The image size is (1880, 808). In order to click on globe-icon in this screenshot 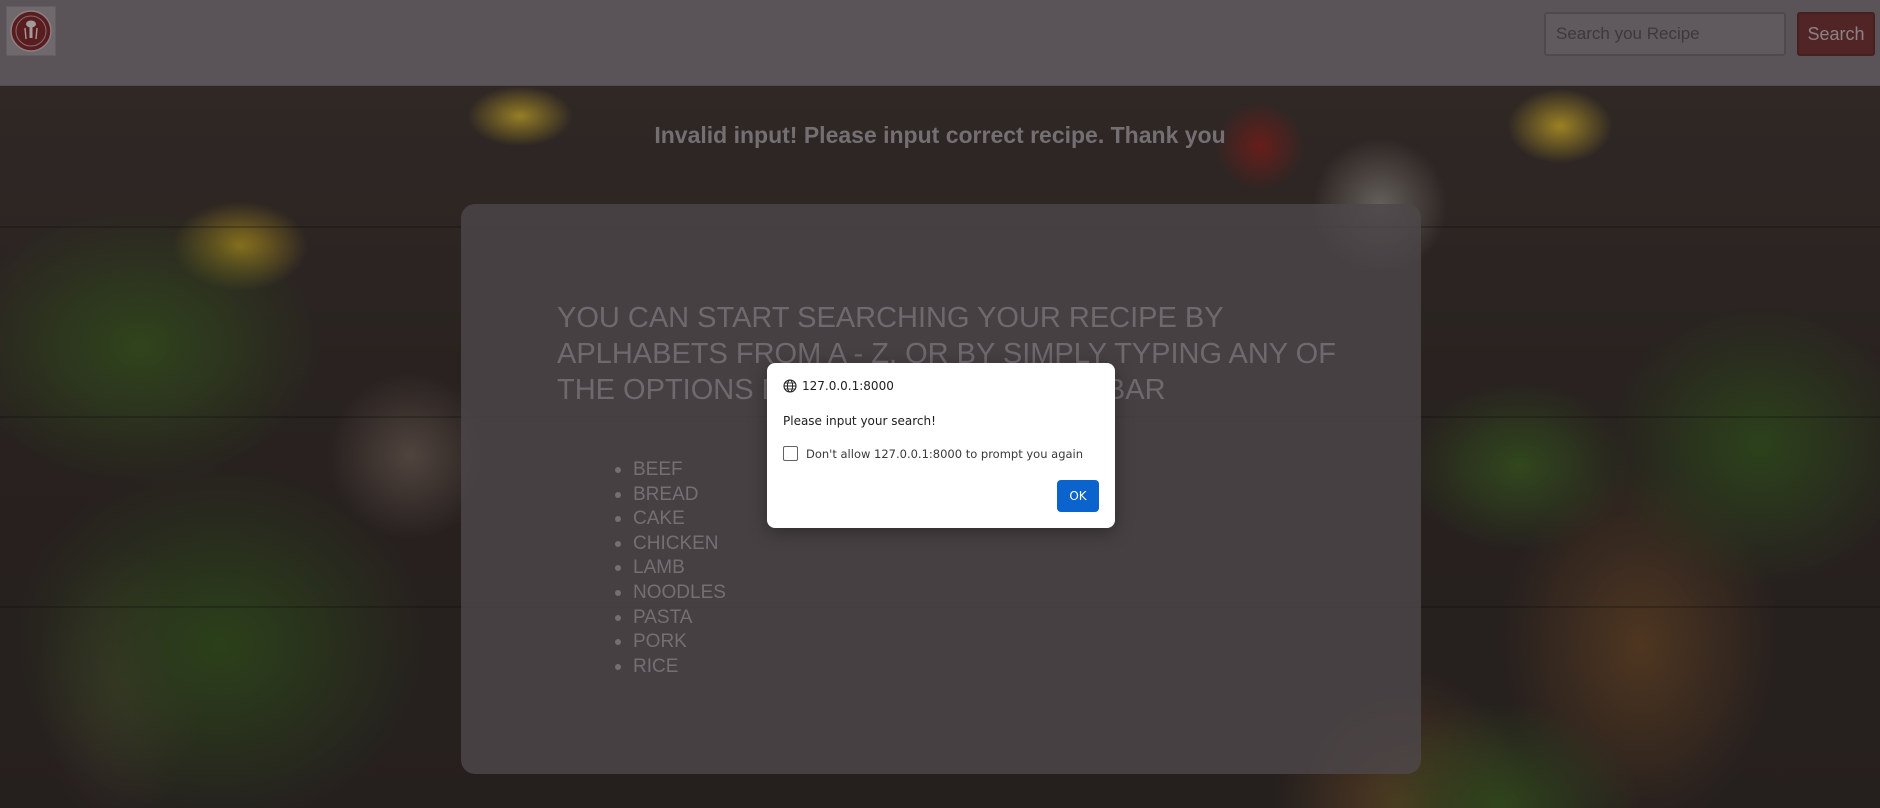, I will do `click(790, 386)`.